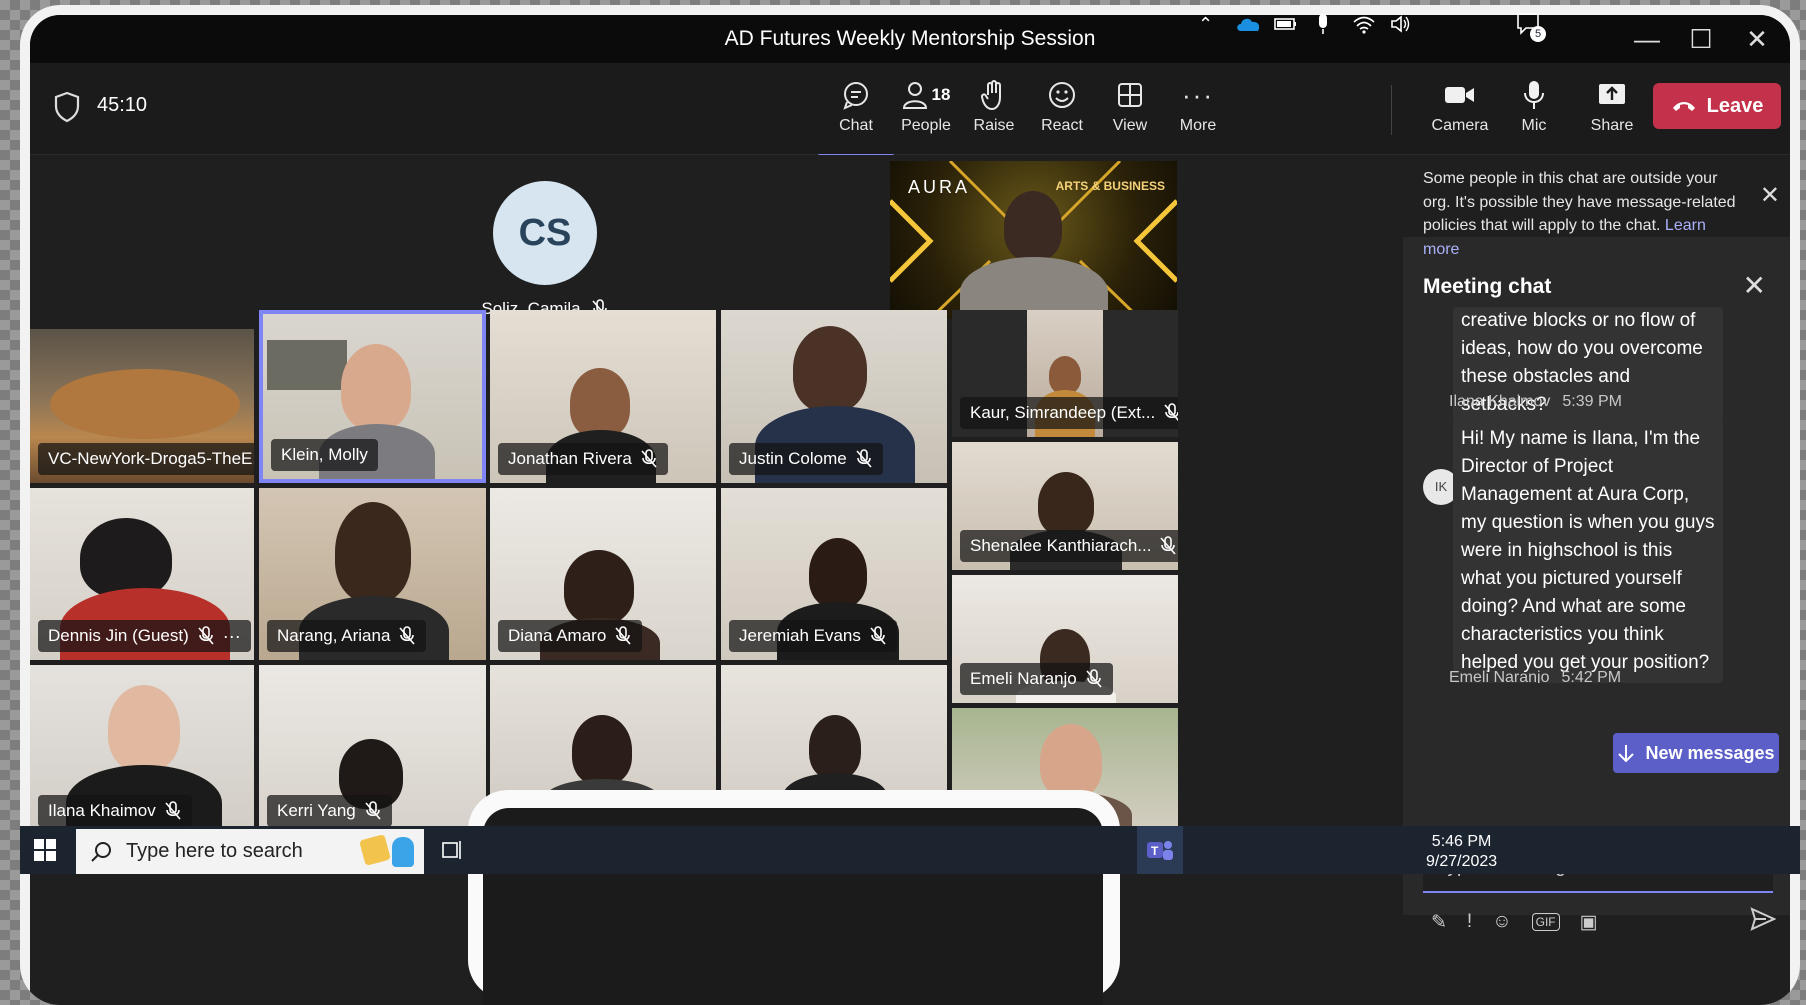 The width and height of the screenshot is (1806, 1005). What do you see at coordinates (1323, 24) in the screenshot?
I see `microphone-tray-icon` at bounding box center [1323, 24].